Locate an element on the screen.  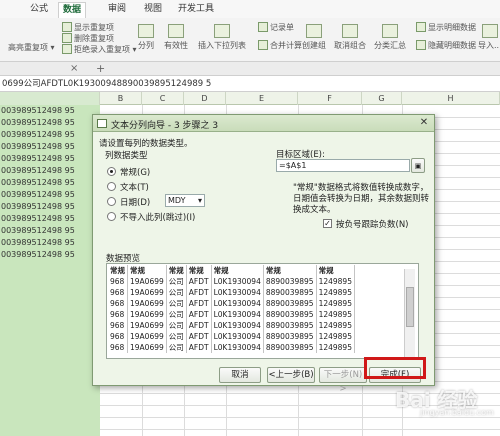
cancel-button: 取消 is located at coordinates (240, 375).